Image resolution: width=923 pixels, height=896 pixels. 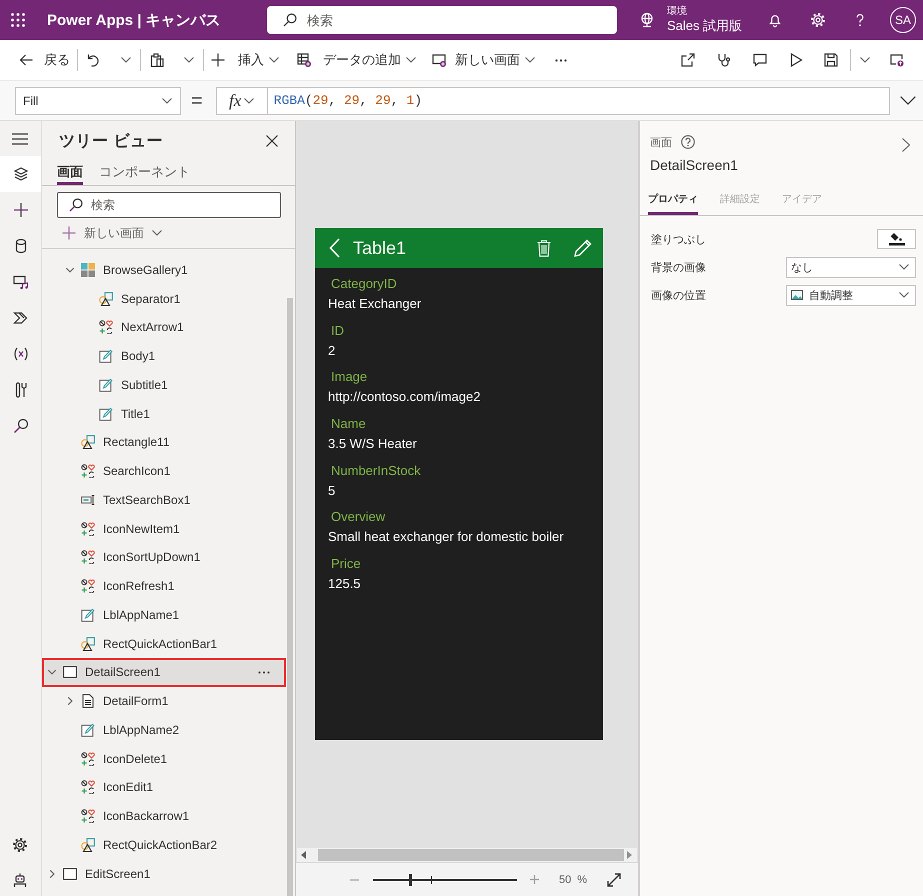 I want to click on property-dropdown: Fill, so click(x=98, y=100).